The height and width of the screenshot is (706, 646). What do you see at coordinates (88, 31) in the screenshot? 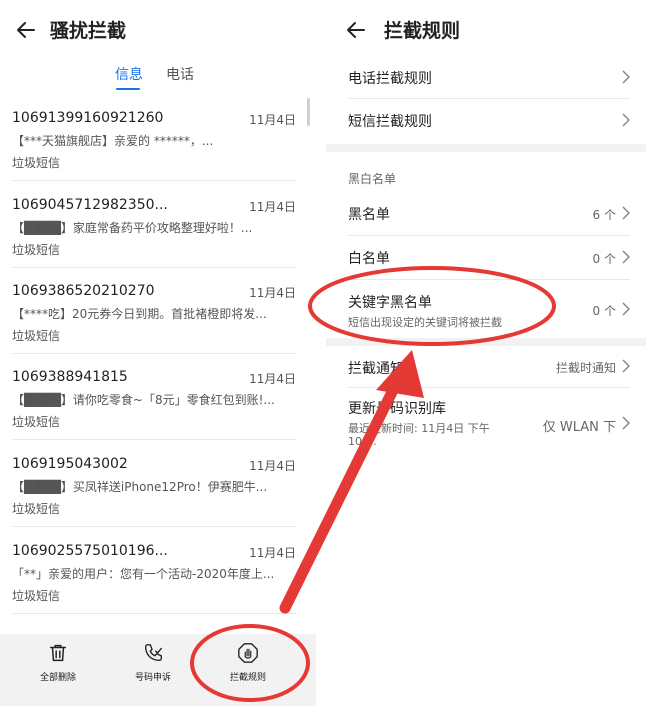
I see `page-title: 骚扰拦截` at bounding box center [88, 31].